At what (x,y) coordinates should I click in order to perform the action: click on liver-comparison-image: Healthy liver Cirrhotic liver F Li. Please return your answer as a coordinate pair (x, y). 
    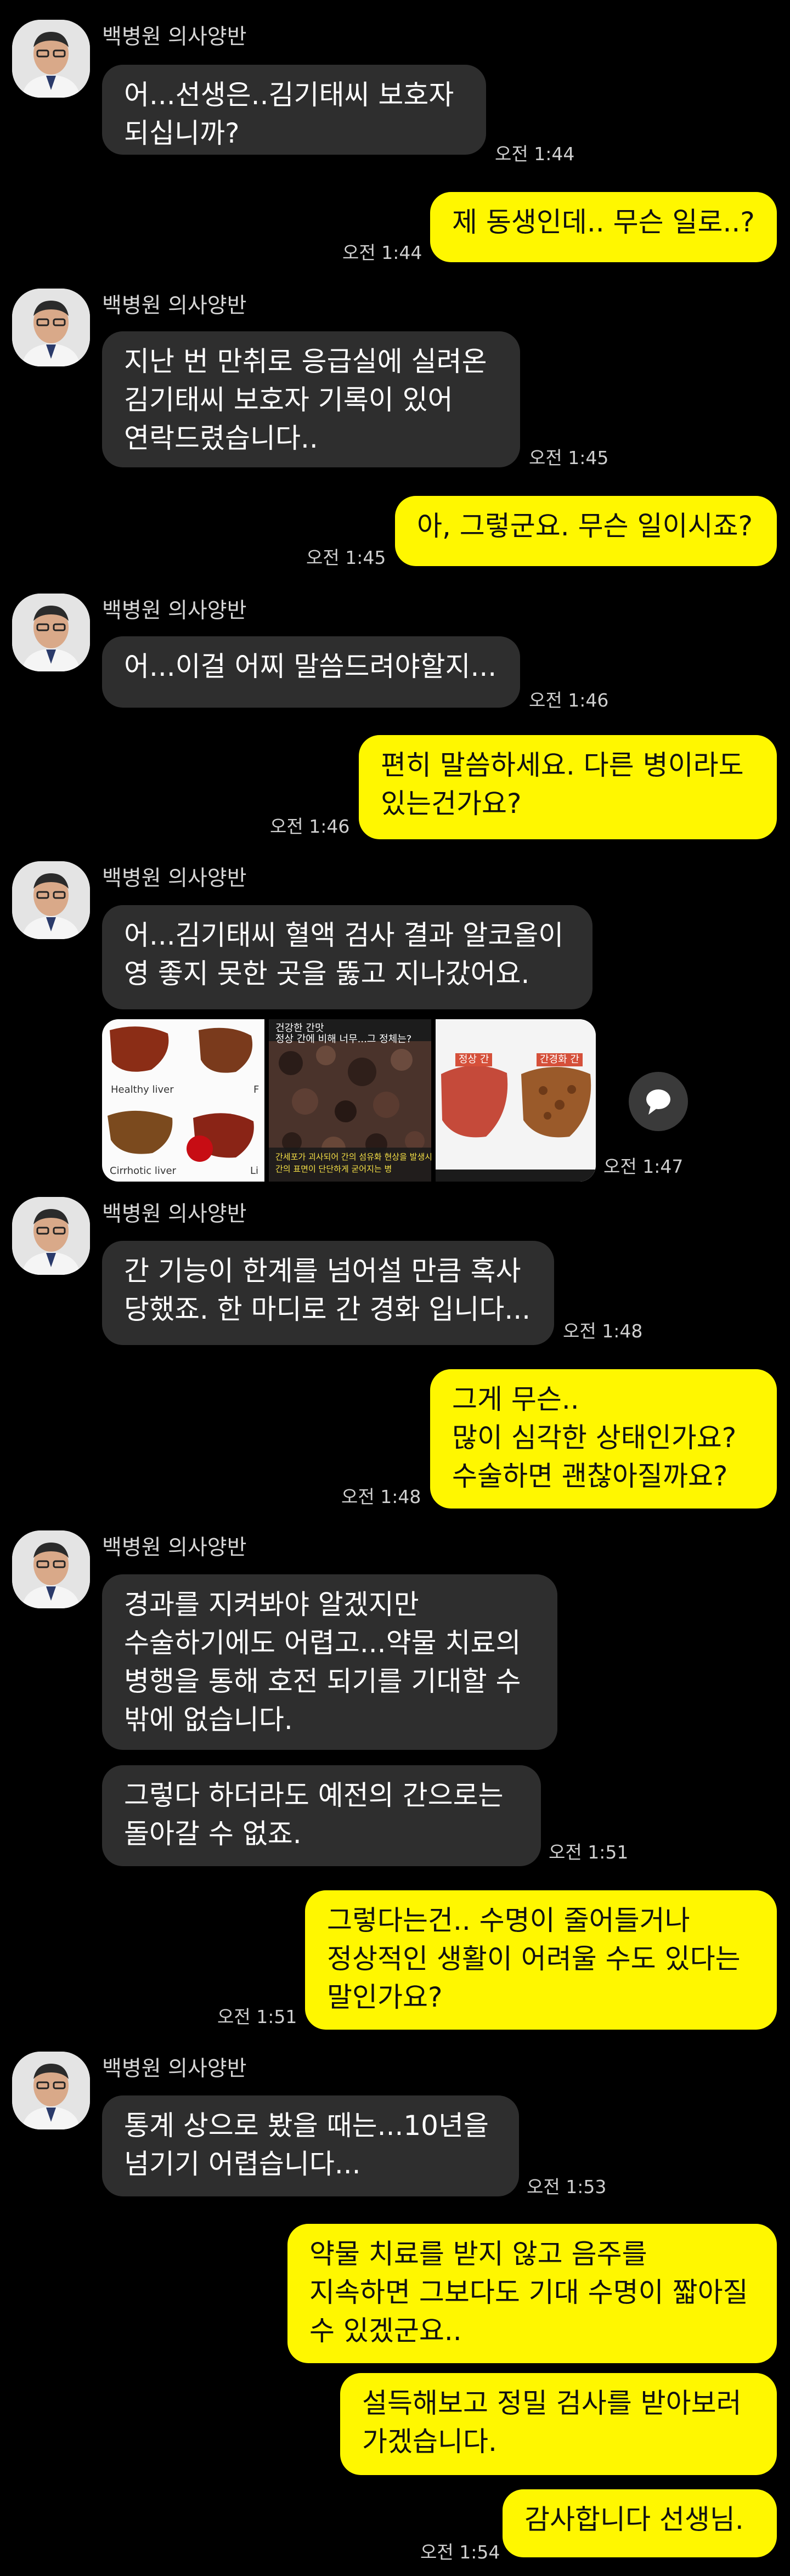
    Looking at the image, I should click on (183, 1100).